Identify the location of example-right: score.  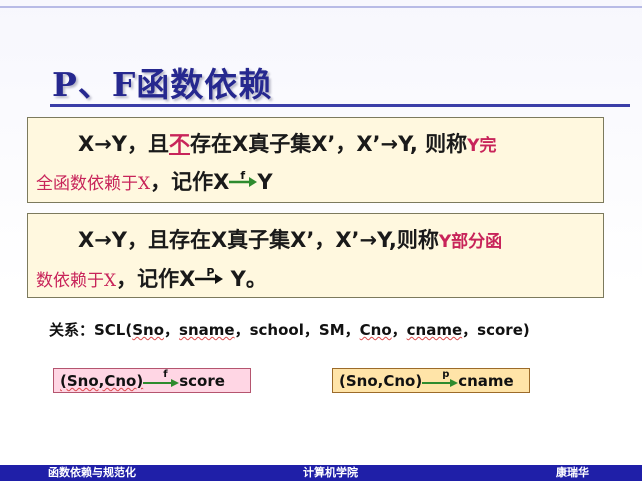
(202, 381).